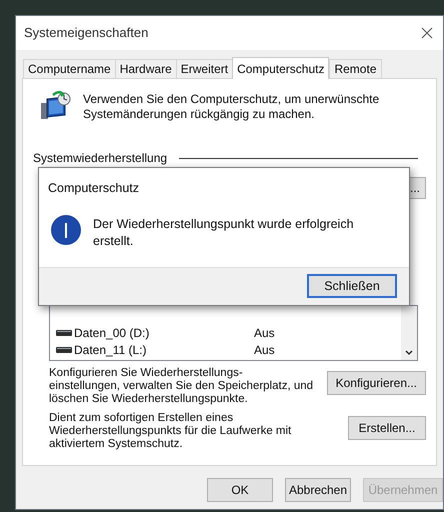 Image resolution: width=444 pixels, height=512 pixels. Describe the element at coordinates (223, 233) in the screenshot. I see `dialog-message: Der Wiederherstellungspunkt wurde erfolgreich erstellt.` at that location.